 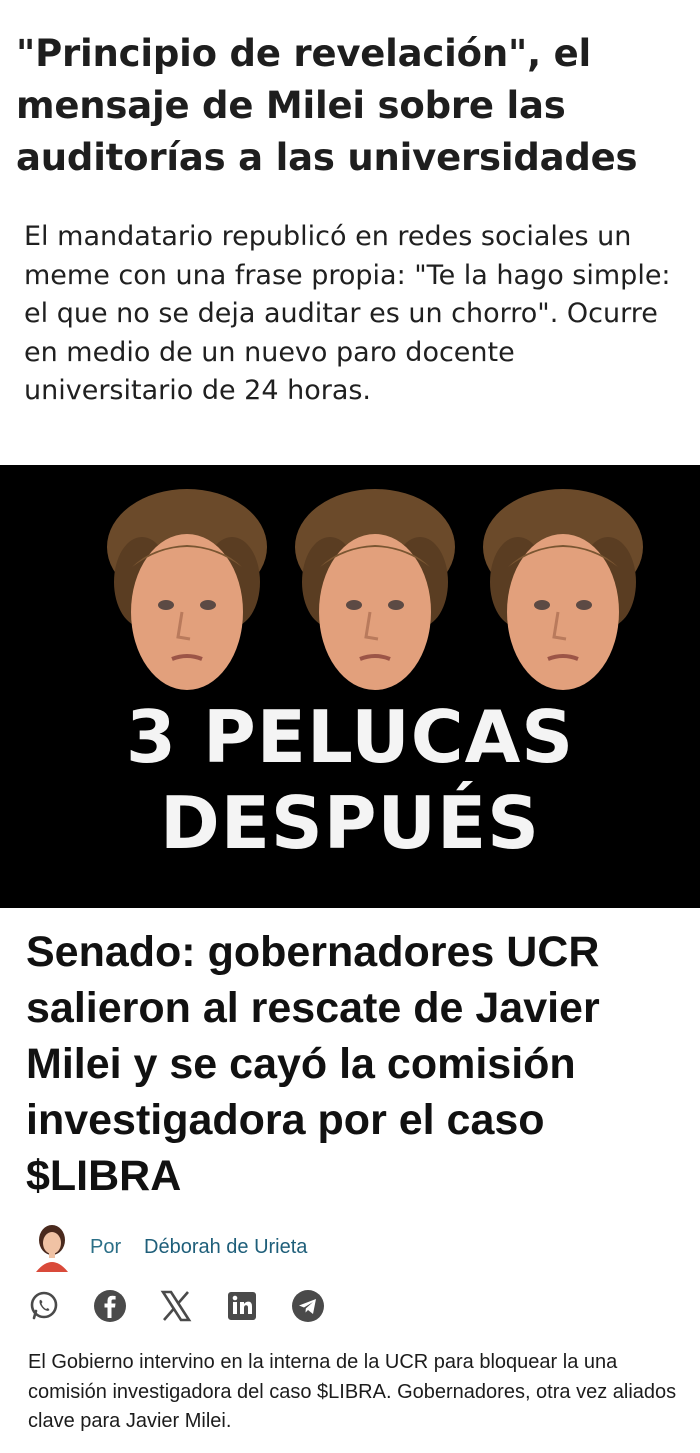 I want to click on meme-caption-line-2: DESPUÉS, so click(x=350, y=823).